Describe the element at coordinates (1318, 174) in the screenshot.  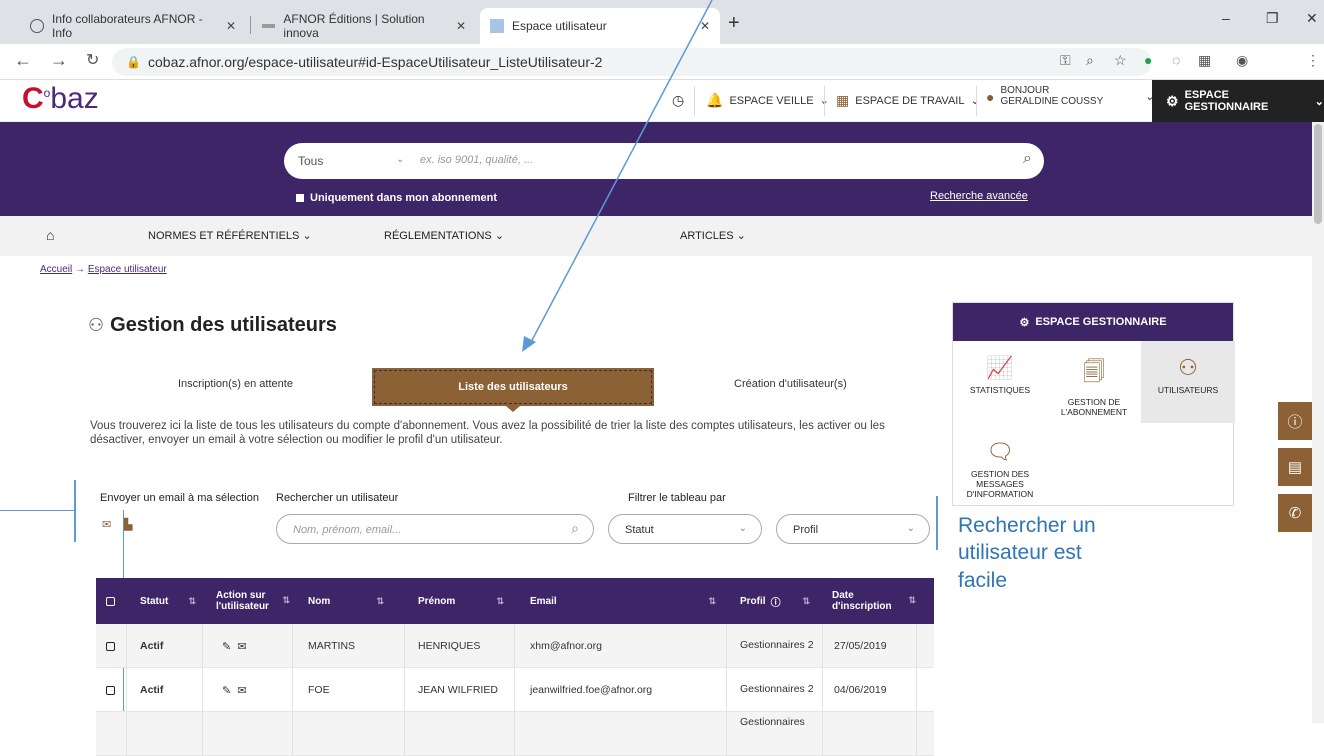
I see `scrollbar-thumb` at that location.